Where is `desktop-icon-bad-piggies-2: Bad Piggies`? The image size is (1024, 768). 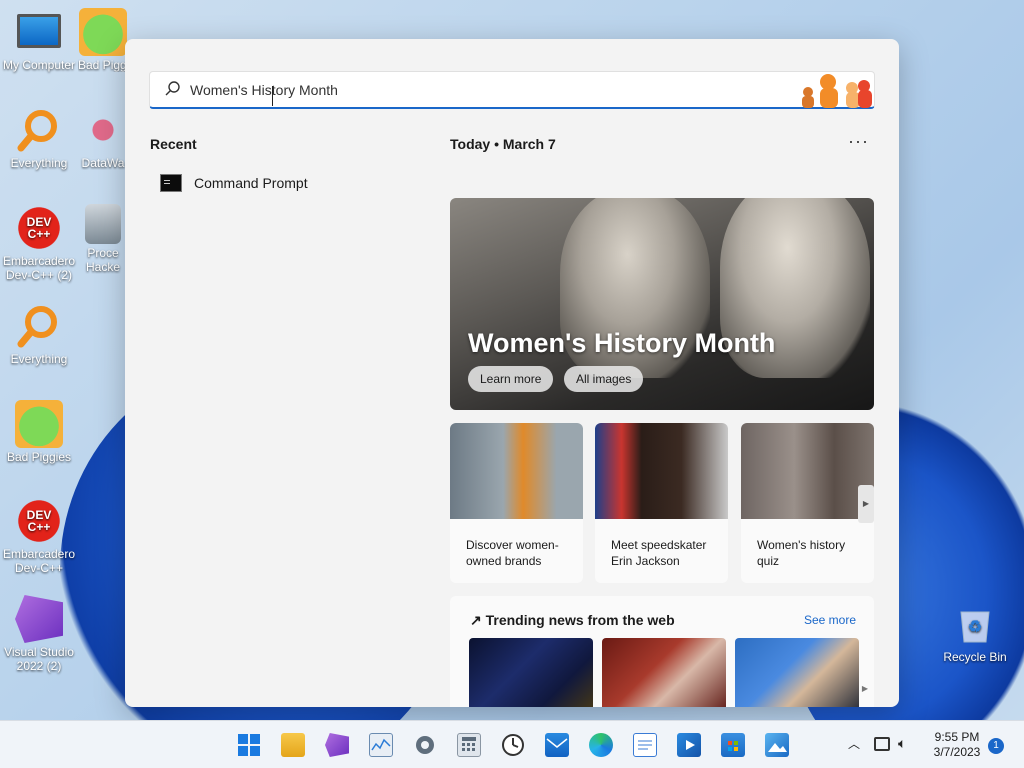
desktop-icon-bad-piggies-2: Bad Piggies is located at coordinates (39, 432).